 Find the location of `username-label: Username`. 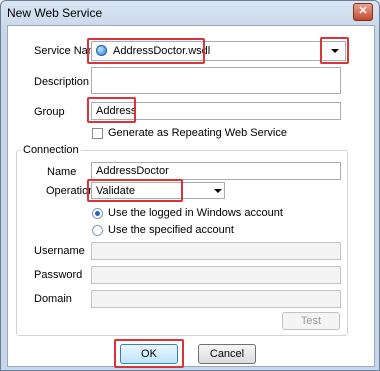

username-label: Username is located at coordinates (59, 251).